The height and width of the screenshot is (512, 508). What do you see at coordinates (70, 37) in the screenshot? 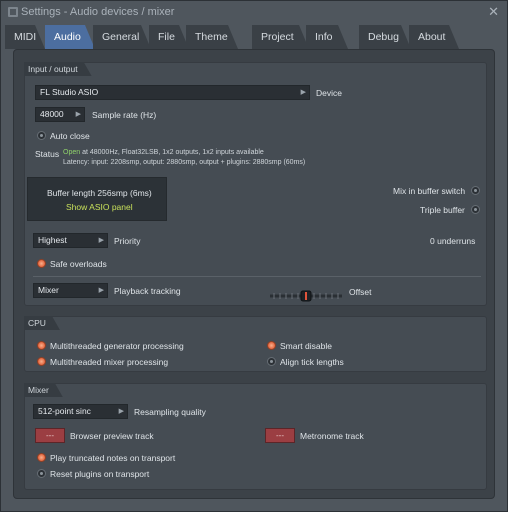
I see `tab-audio: Audio` at bounding box center [70, 37].